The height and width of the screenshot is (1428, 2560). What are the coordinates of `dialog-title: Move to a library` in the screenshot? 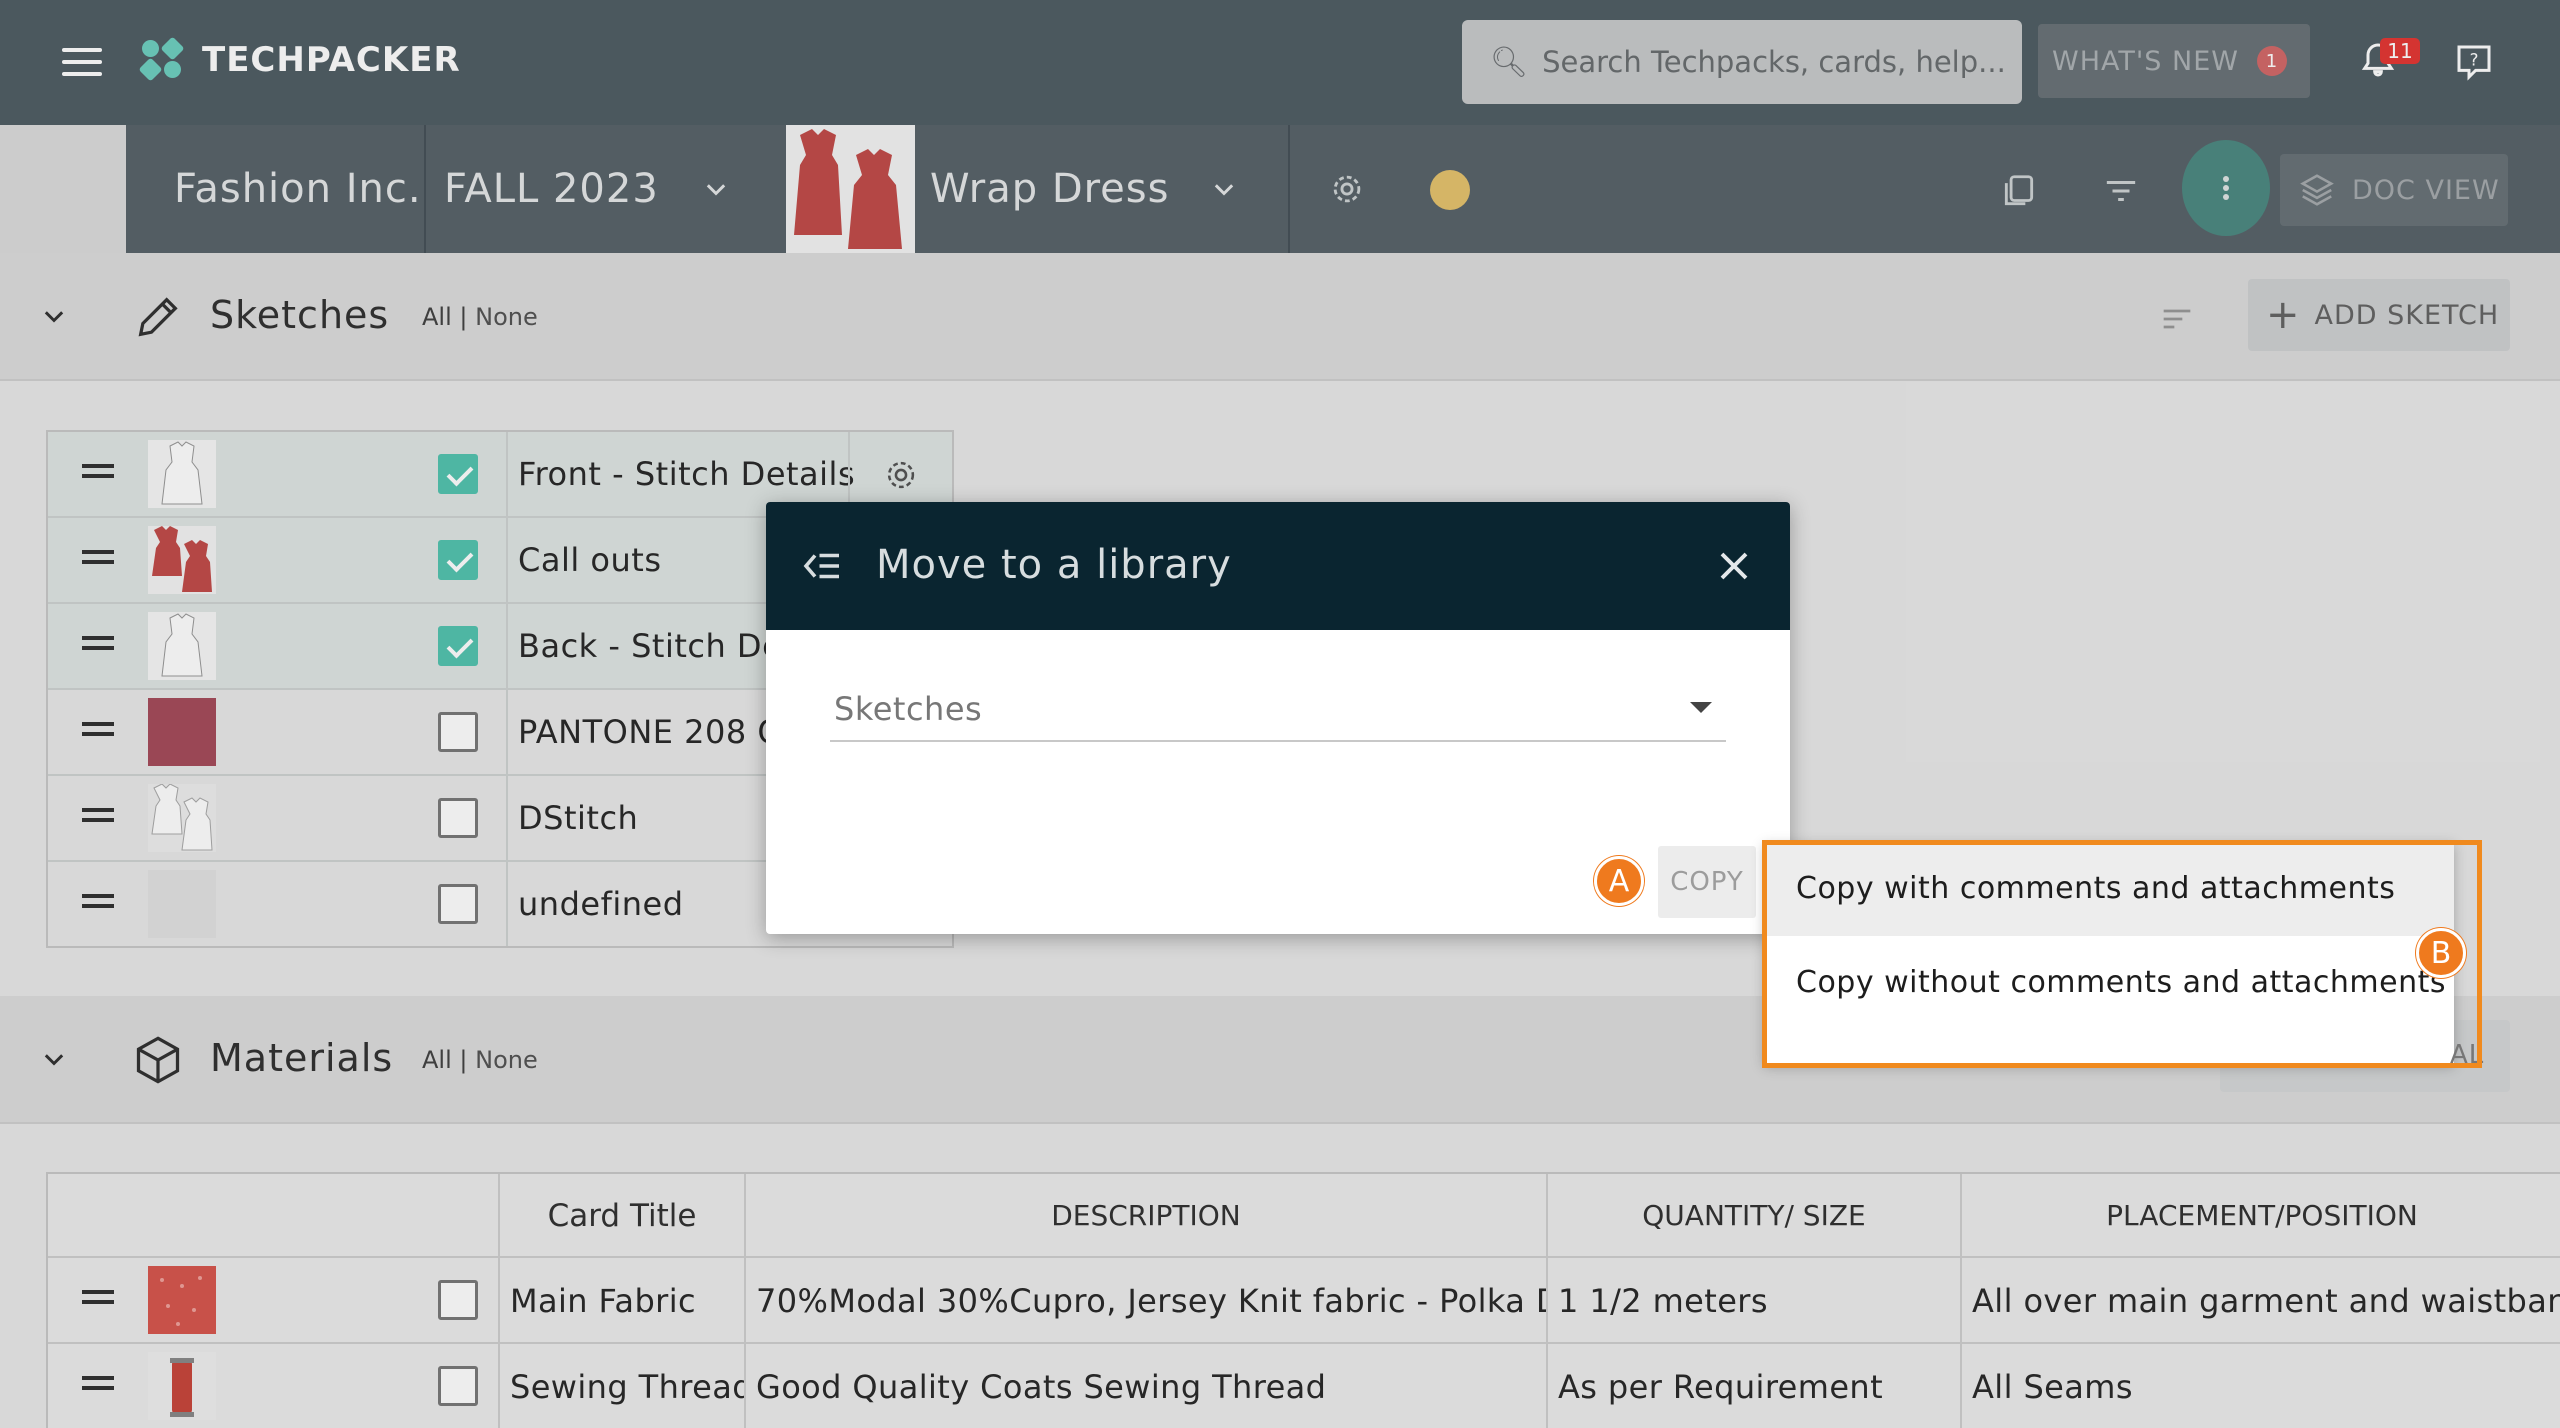 It's located at (1054, 565).